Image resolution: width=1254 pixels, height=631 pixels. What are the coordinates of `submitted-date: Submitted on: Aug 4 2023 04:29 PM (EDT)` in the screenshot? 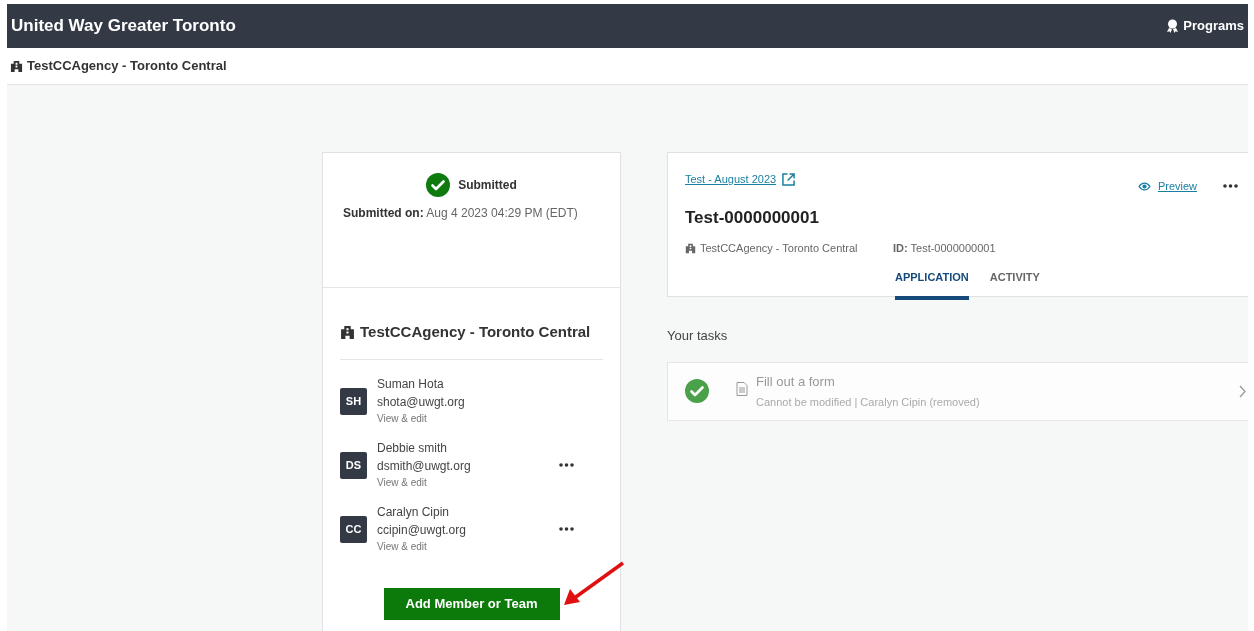 It's located at (460, 213).